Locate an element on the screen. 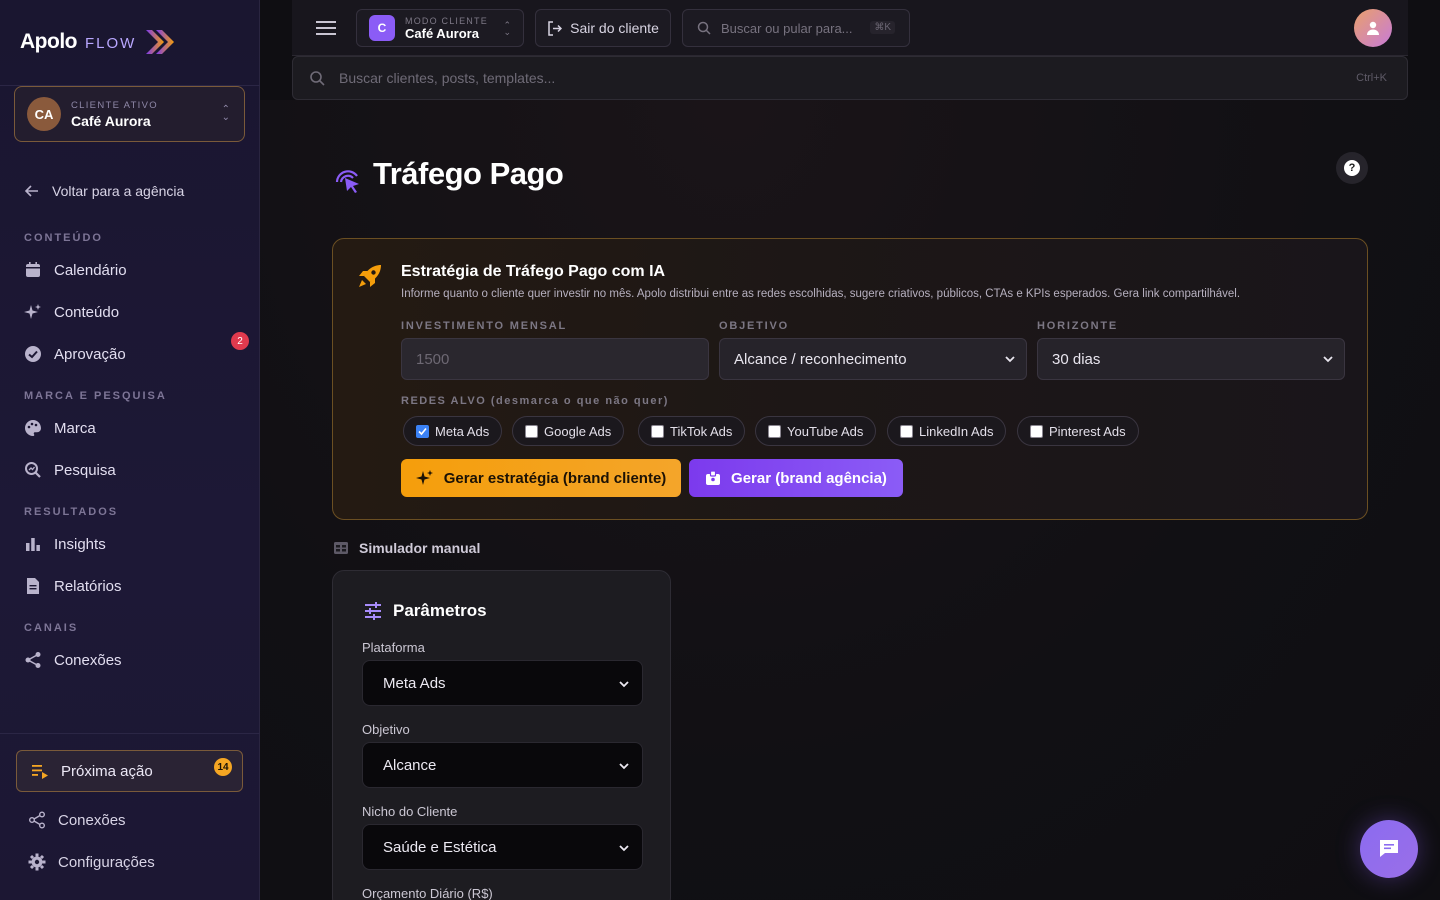 This screenshot has height=900, width=1440. generate-client-strategy-label: Gerar estratégia (brand cliente) is located at coordinates (555, 478).